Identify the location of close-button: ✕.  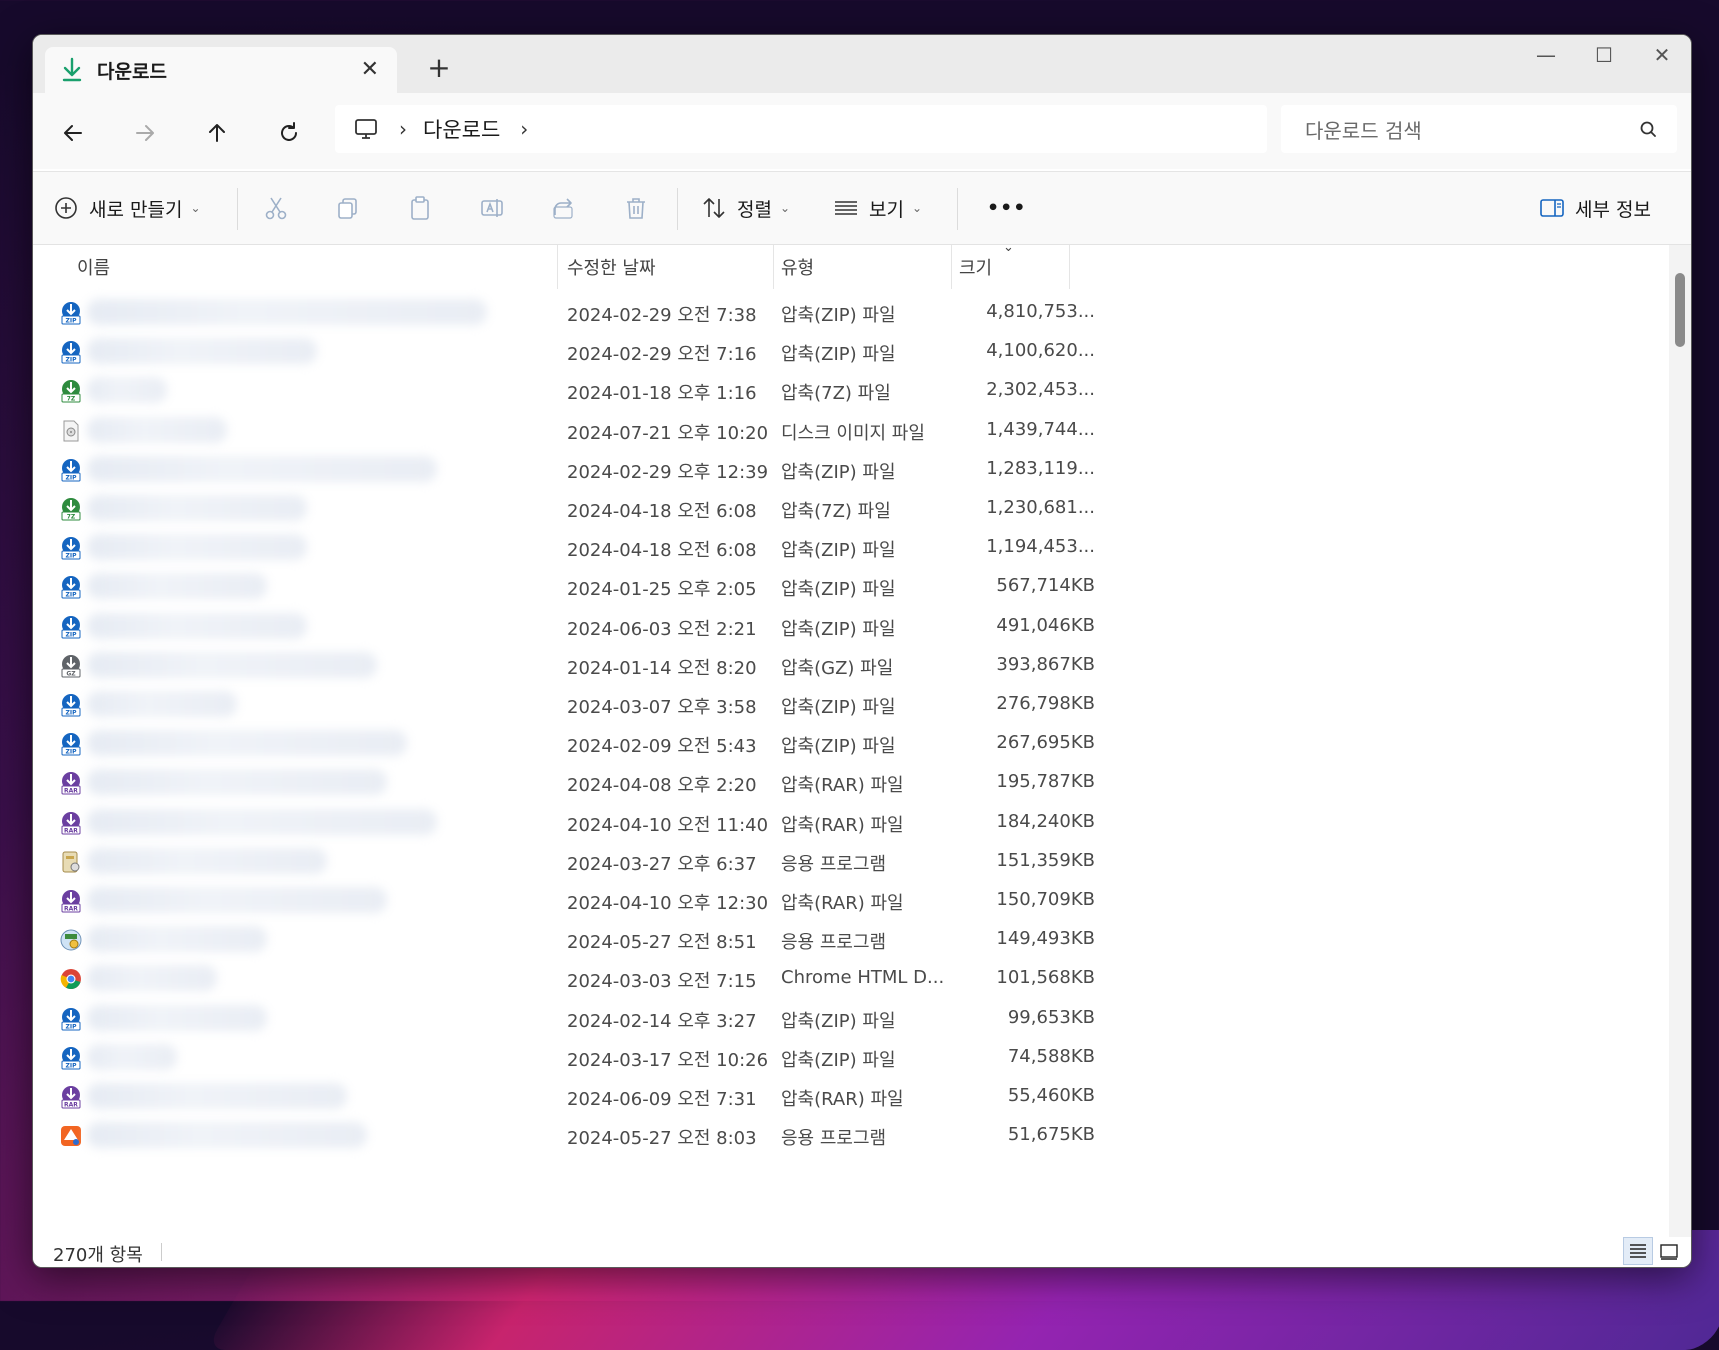
(1662, 61).